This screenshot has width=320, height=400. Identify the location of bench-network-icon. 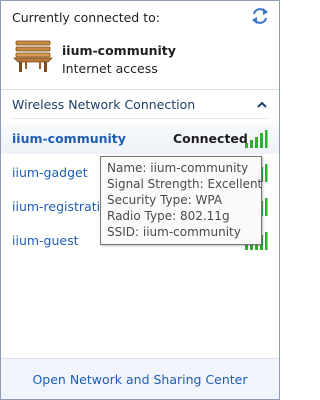
(33, 56).